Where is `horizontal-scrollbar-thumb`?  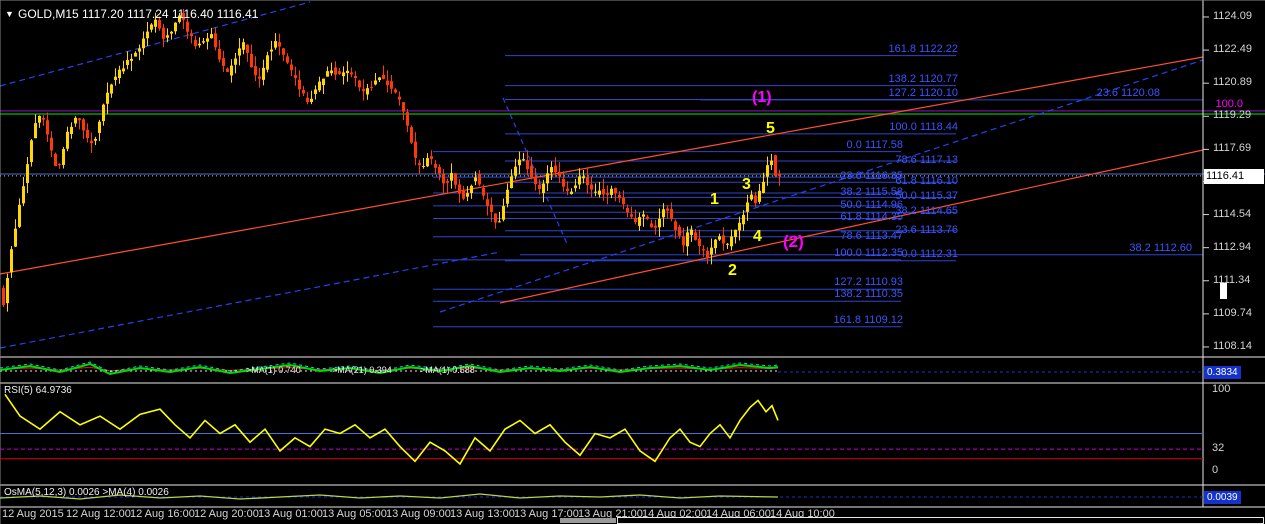 horizontal-scrollbar-thumb is located at coordinates (588, 520).